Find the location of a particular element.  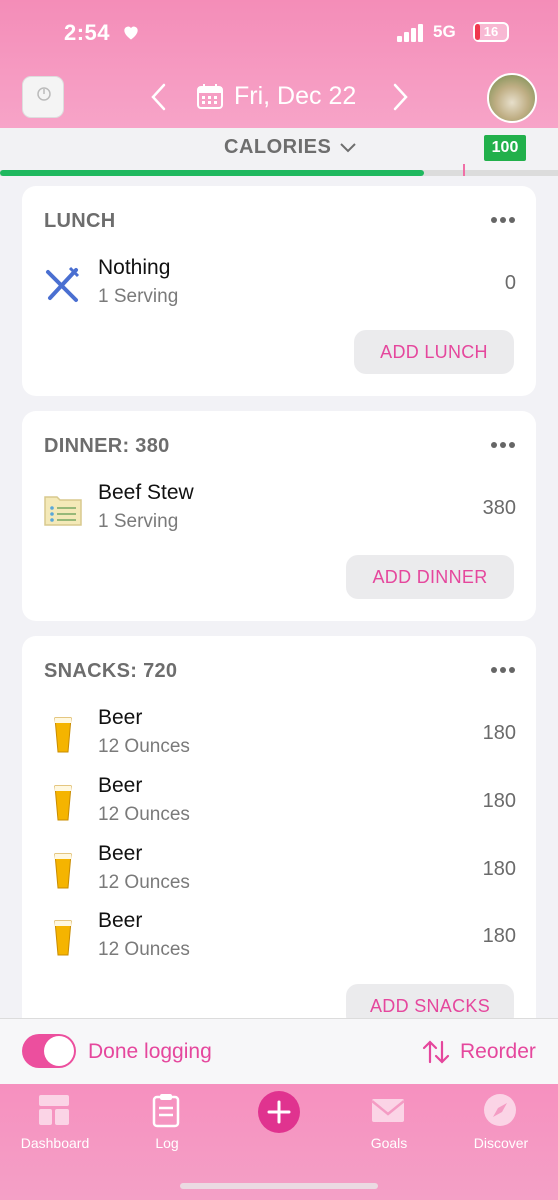

status-bar: 2:54 5G 16 is located at coordinates (279, 32).